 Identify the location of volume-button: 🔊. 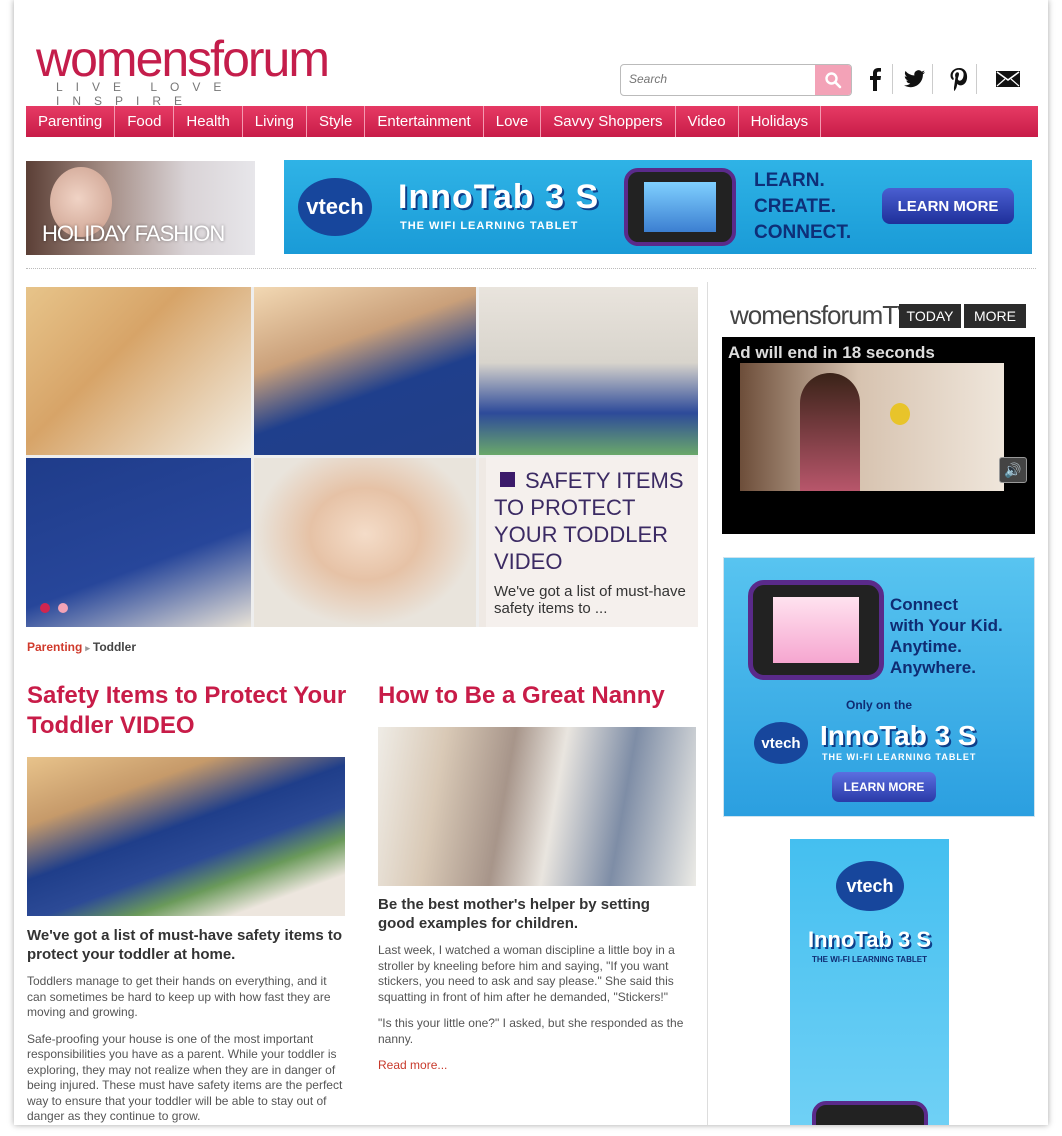
(1013, 470).